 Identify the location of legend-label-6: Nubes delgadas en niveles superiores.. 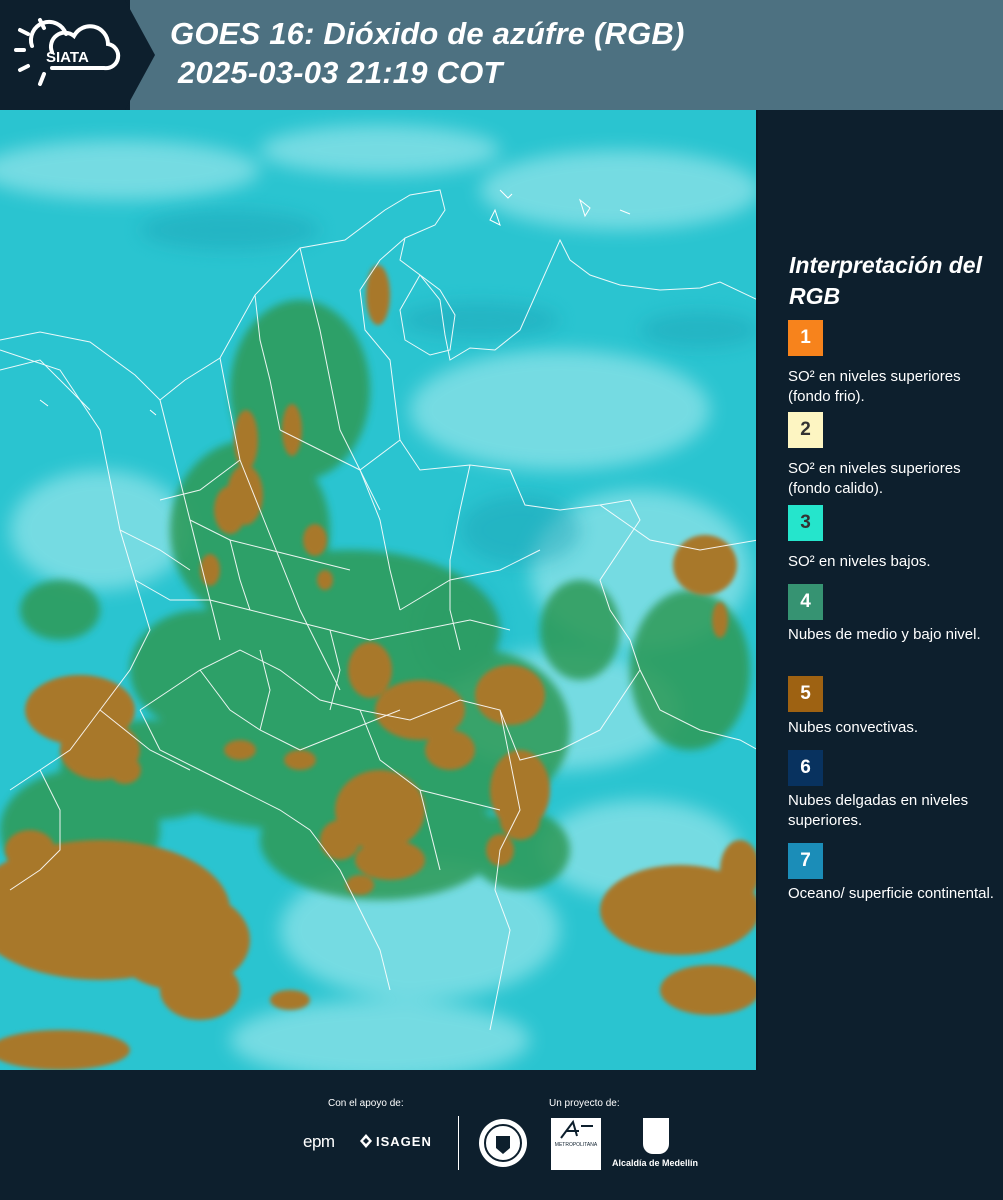
(878, 810).